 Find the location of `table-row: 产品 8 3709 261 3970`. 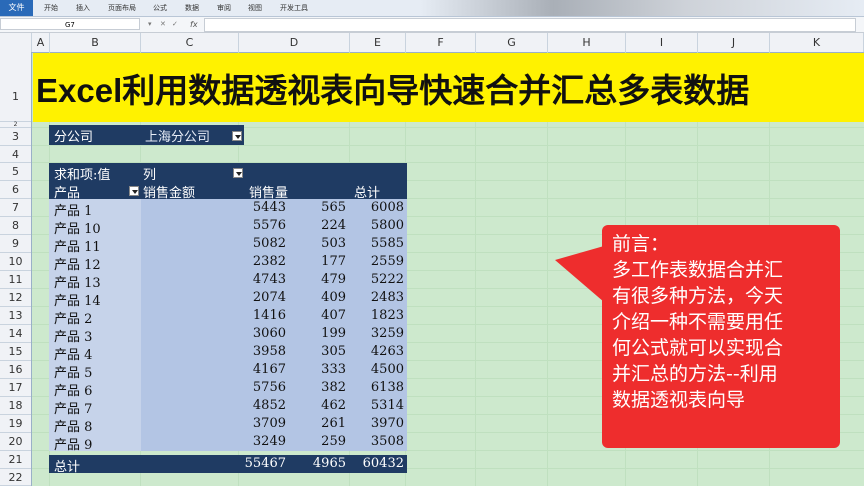

table-row: 产品 8 3709 261 3970 is located at coordinates (228, 425).